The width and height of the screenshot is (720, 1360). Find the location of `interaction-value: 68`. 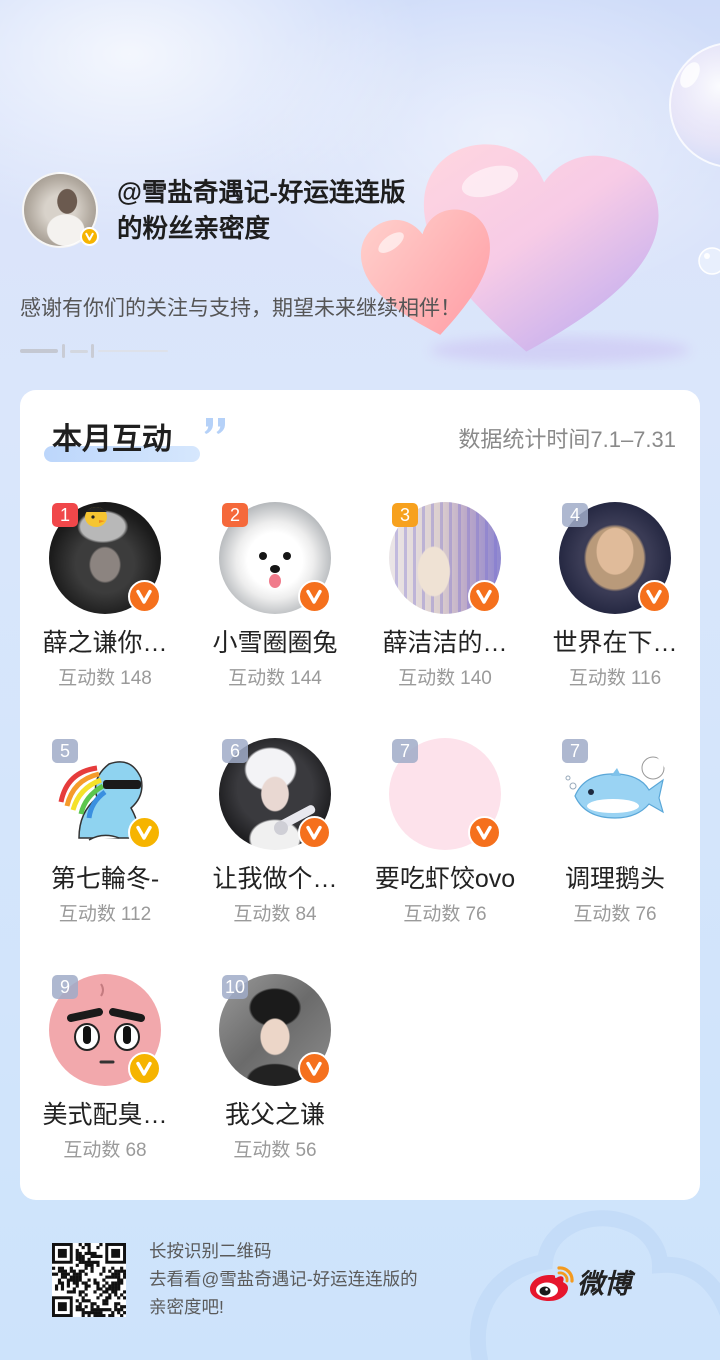

interaction-value: 68 is located at coordinates (136, 1150).